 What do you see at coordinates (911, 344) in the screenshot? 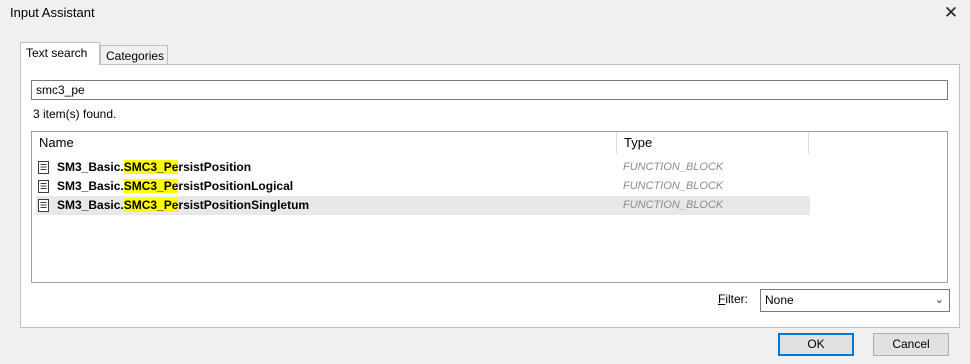
I see `cancel-button: Cancel` at bounding box center [911, 344].